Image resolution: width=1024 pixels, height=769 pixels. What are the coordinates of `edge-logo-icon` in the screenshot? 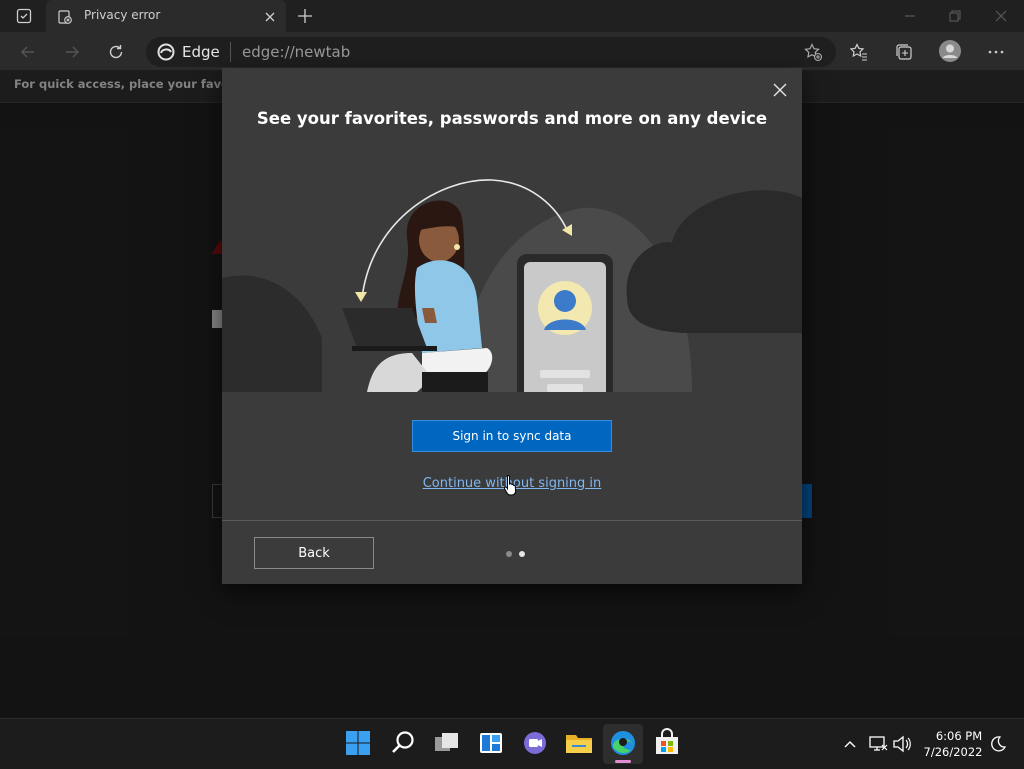 It's located at (166, 52).